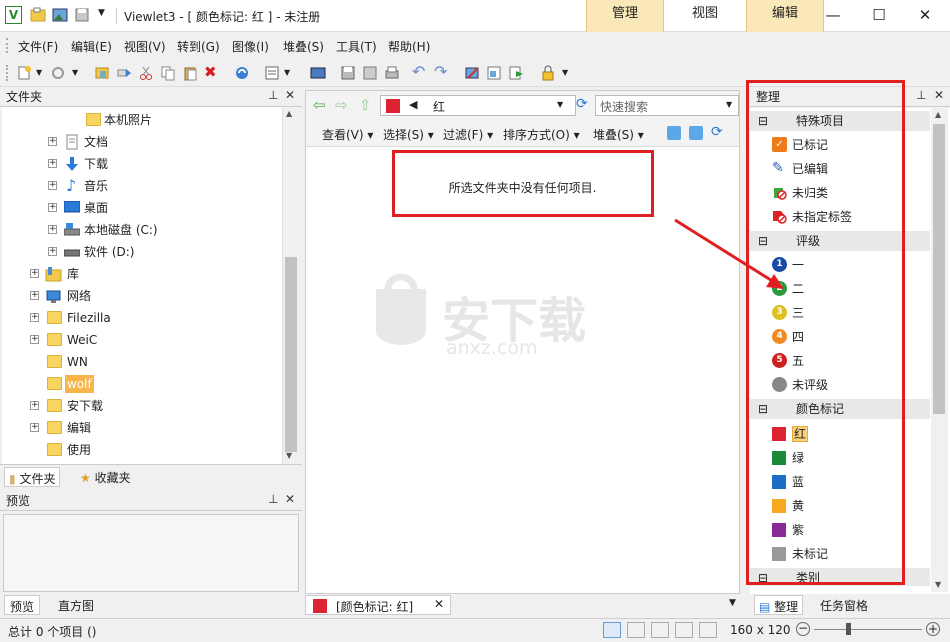 This screenshot has width=950, height=642. I want to click on maximize-button: ☐, so click(879, 16).